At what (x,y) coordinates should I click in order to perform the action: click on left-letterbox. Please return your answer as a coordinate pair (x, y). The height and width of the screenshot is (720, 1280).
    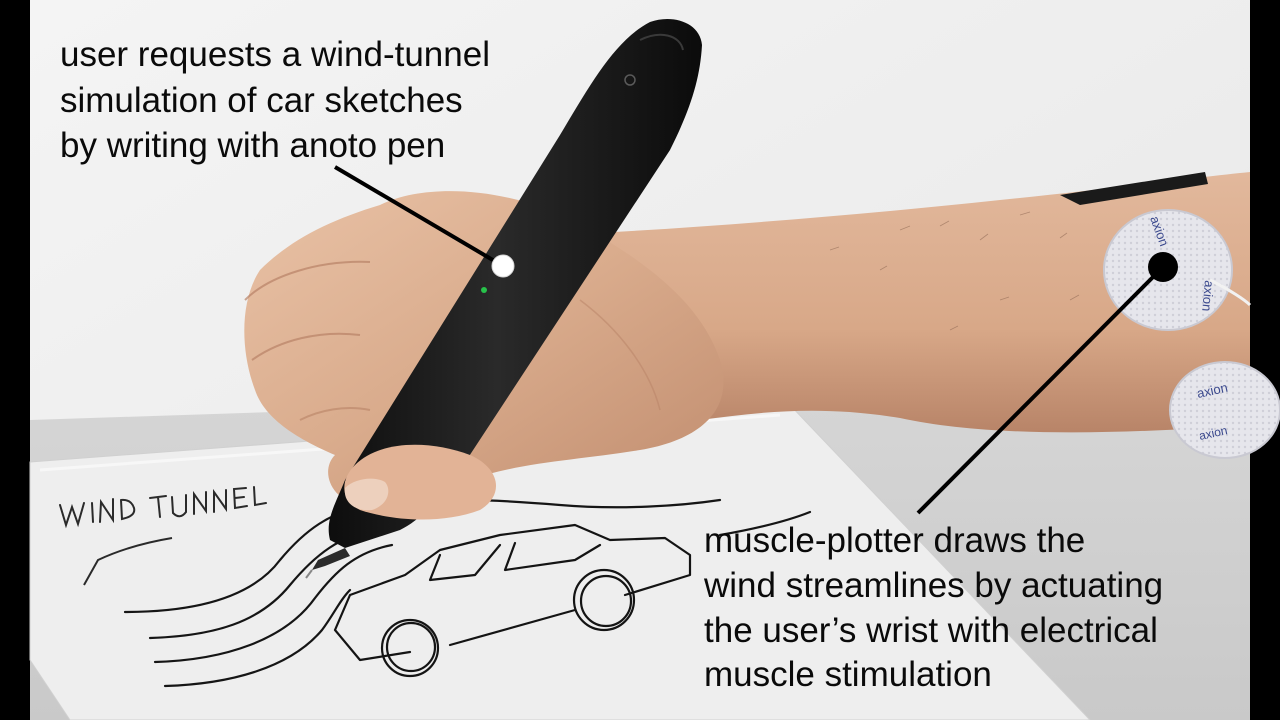
    Looking at the image, I should click on (15, 360).